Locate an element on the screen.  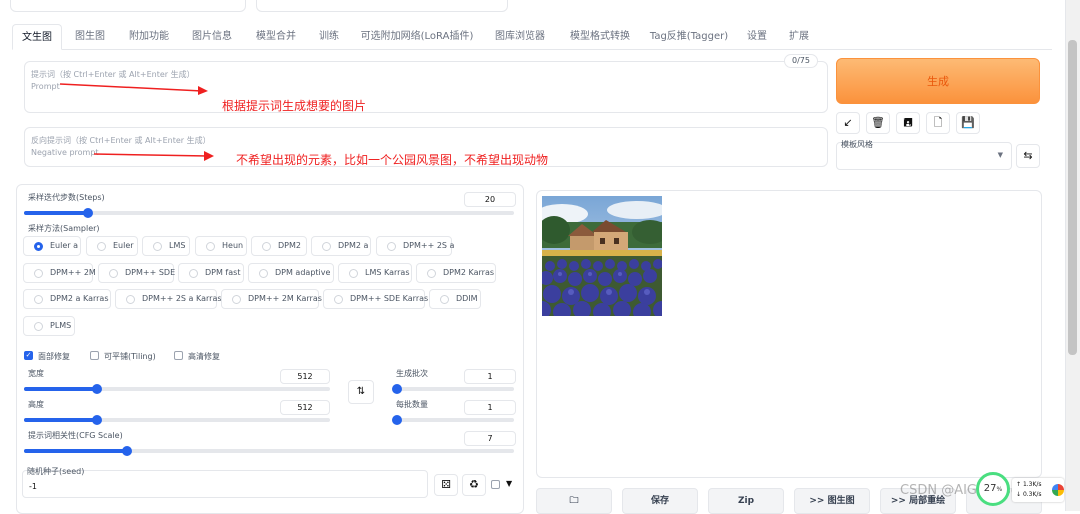
sampler-option: DPM++ SDE Karras is located at coordinates (375, 299).